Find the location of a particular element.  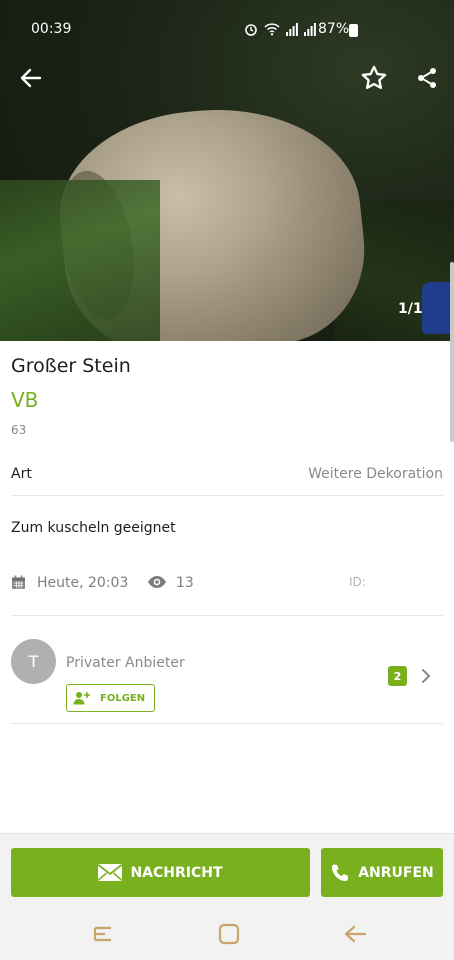

action-bar: NACHRICHT ANRUFEN is located at coordinates (227, 870).